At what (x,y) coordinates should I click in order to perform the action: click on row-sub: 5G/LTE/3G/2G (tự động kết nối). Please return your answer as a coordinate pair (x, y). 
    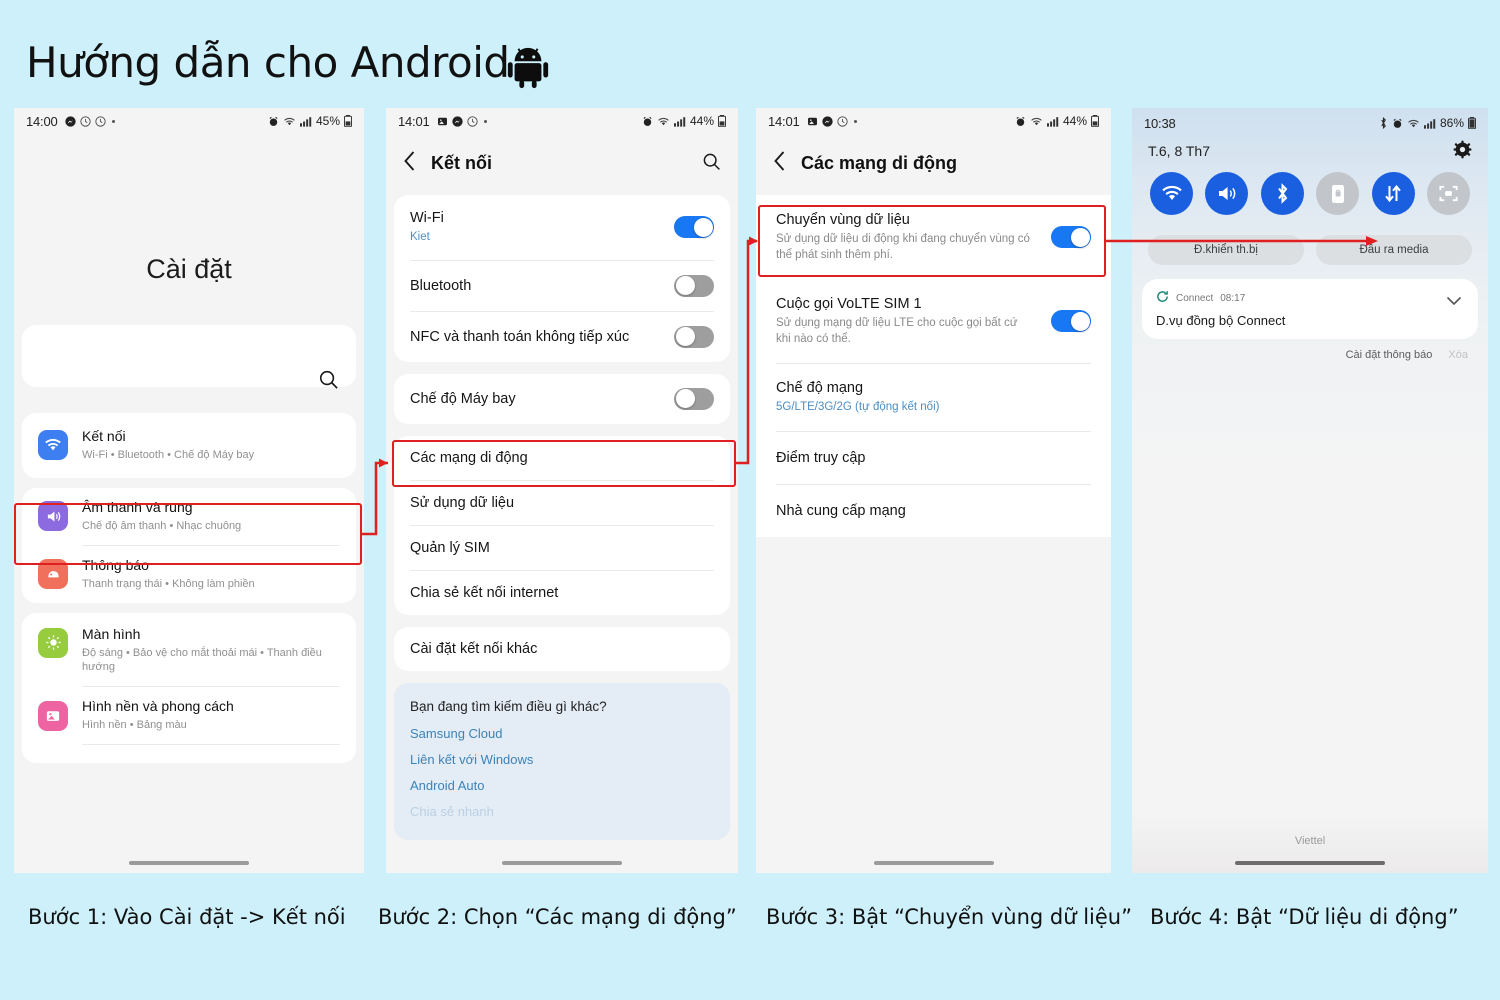
    Looking at the image, I should click on (858, 407).